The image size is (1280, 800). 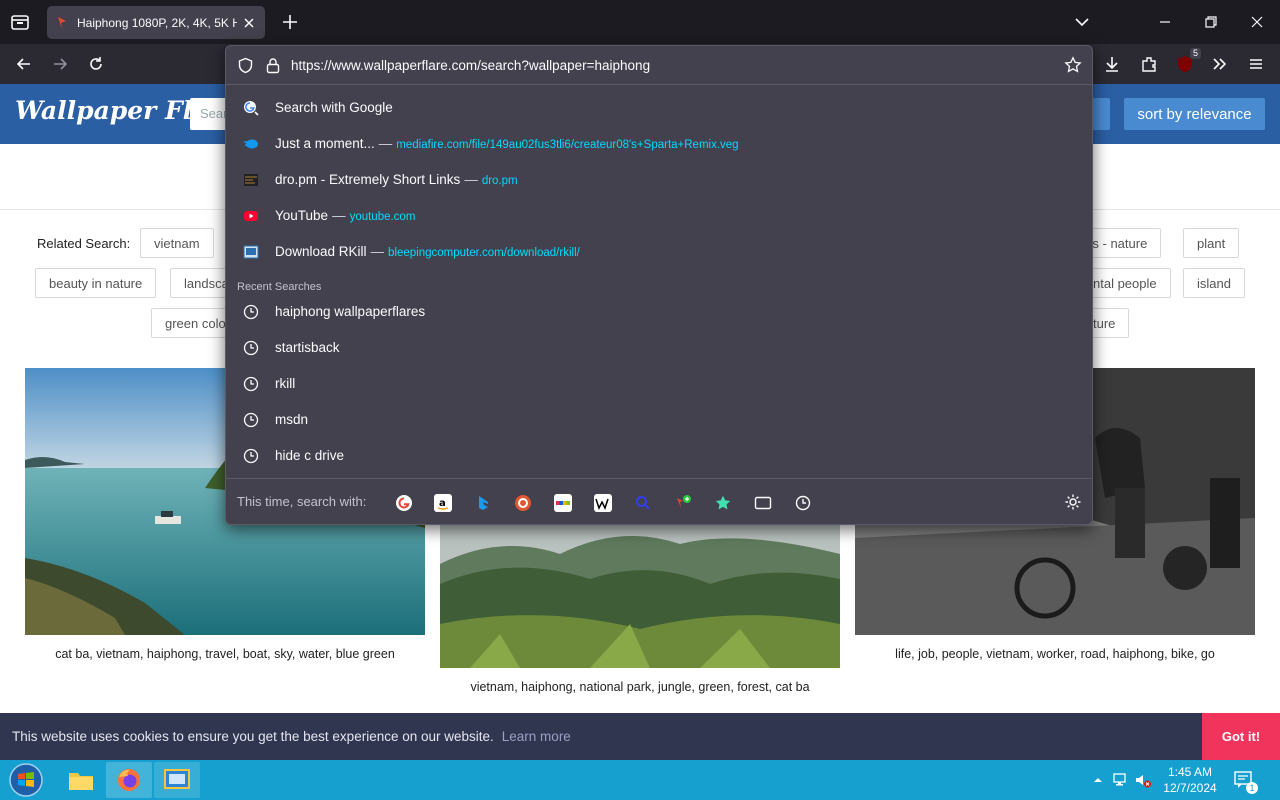 What do you see at coordinates (96, 283) in the screenshot?
I see `tag-beauty-in-nature: beauty in nature` at bounding box center [96, 283].